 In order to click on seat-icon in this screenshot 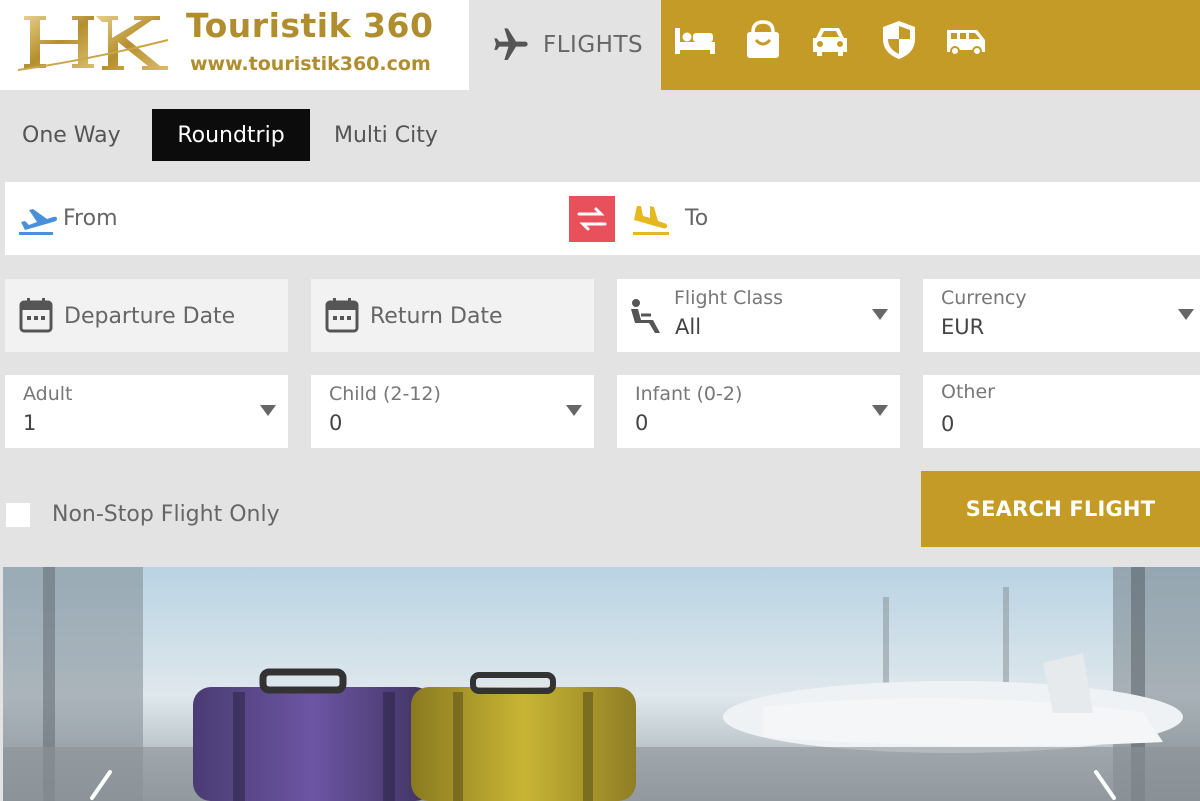, I will do `click(645, 316)`.